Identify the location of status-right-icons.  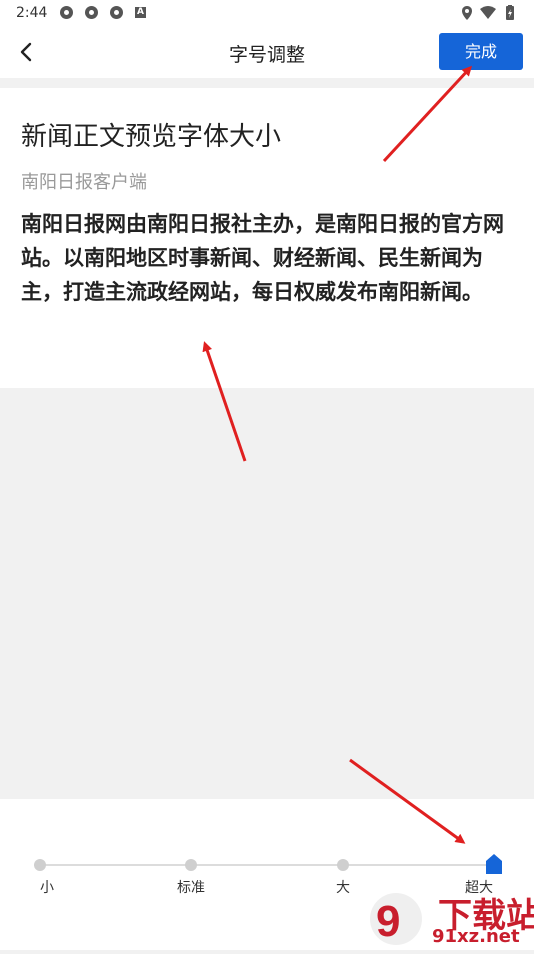
(490, 13).